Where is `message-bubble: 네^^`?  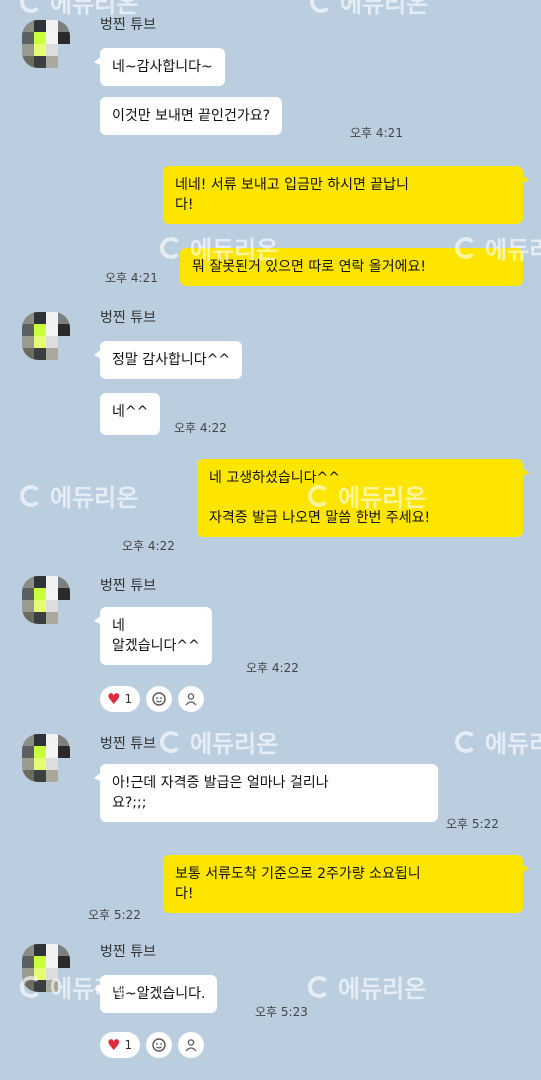
message-bubble: 네^^ is located at coordinates (130, 414).